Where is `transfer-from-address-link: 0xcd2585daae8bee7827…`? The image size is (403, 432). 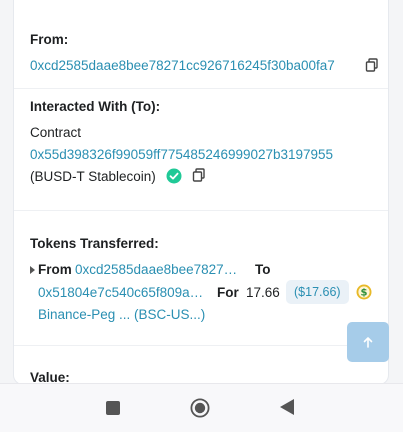
transfer-from-address-link: 0xcd2585daae8bee7827… is located at coordinates (156, 269).